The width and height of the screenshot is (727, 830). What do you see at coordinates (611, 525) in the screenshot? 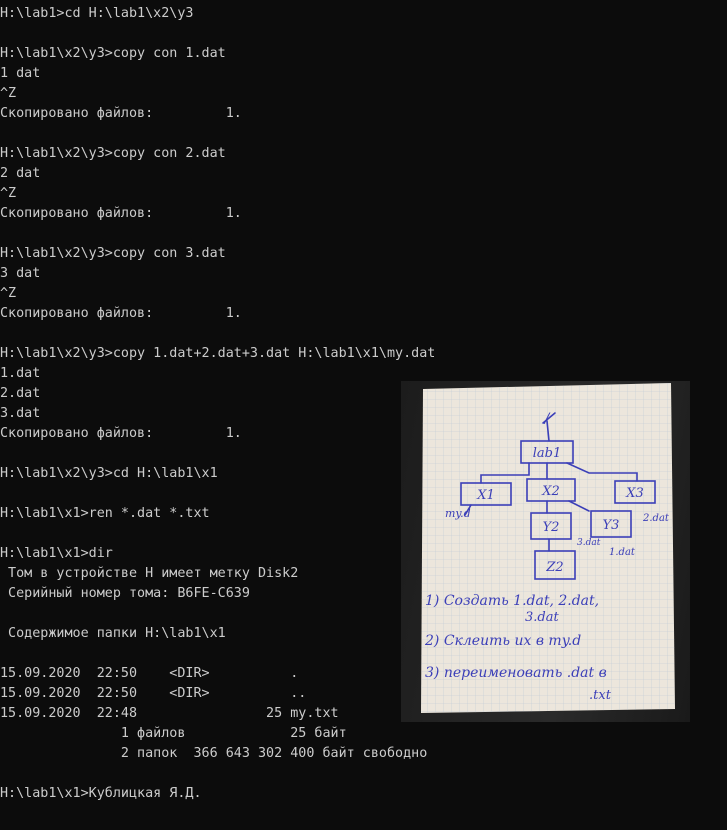
I see `note-y3-label: Y3` at bounding box center [611, 525].